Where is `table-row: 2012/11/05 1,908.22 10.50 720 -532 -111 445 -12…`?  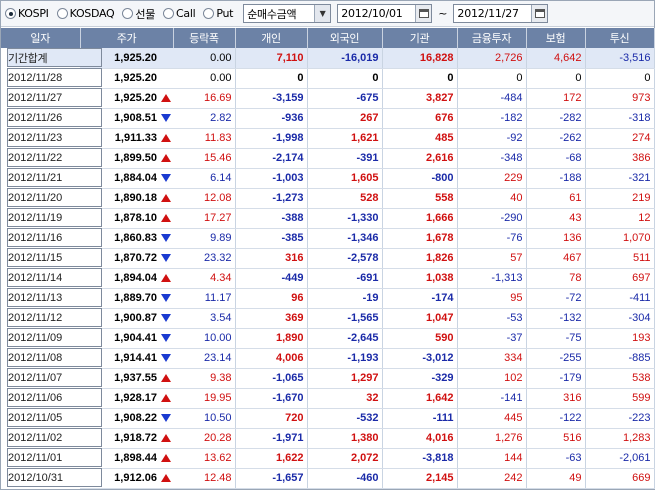
table-row: 2012/11/05 1,908.22 10.50 720 -532 -111 445 -12… is located at coordinates (328, 418).